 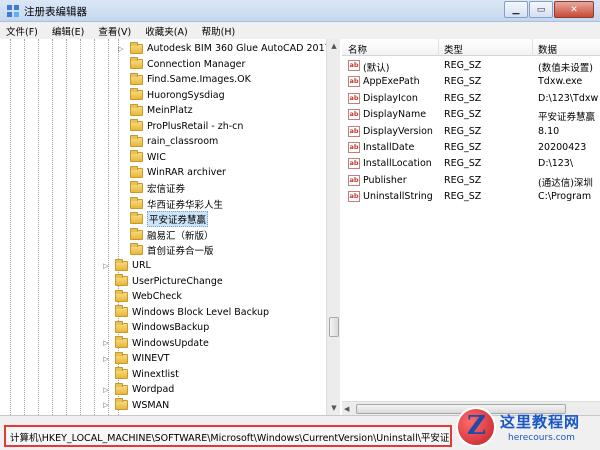 I want to click on minimize-button: ▁, so click(x=516, y=9).